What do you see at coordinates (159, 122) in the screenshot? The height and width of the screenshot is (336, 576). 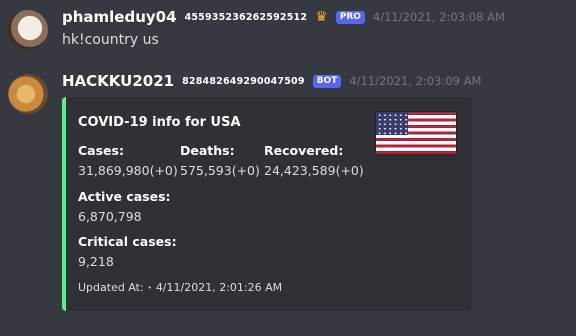 I see `embed-title: COVID-19 info for USA` at bounding box center [159, 122].